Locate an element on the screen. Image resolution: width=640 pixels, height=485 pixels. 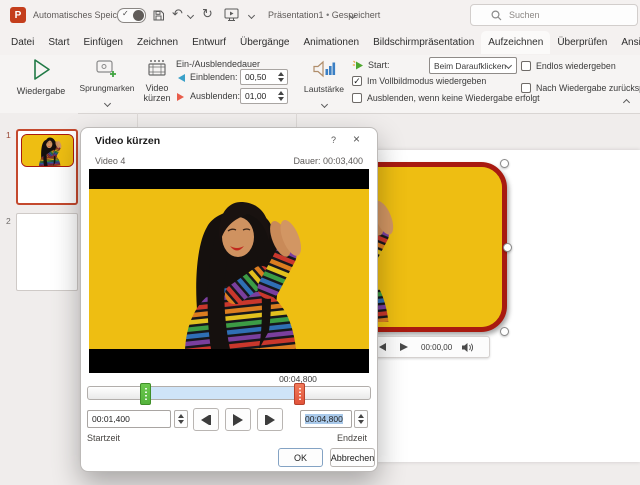
ribbon-options-chevron-icon is located at coordinates (251, 15).